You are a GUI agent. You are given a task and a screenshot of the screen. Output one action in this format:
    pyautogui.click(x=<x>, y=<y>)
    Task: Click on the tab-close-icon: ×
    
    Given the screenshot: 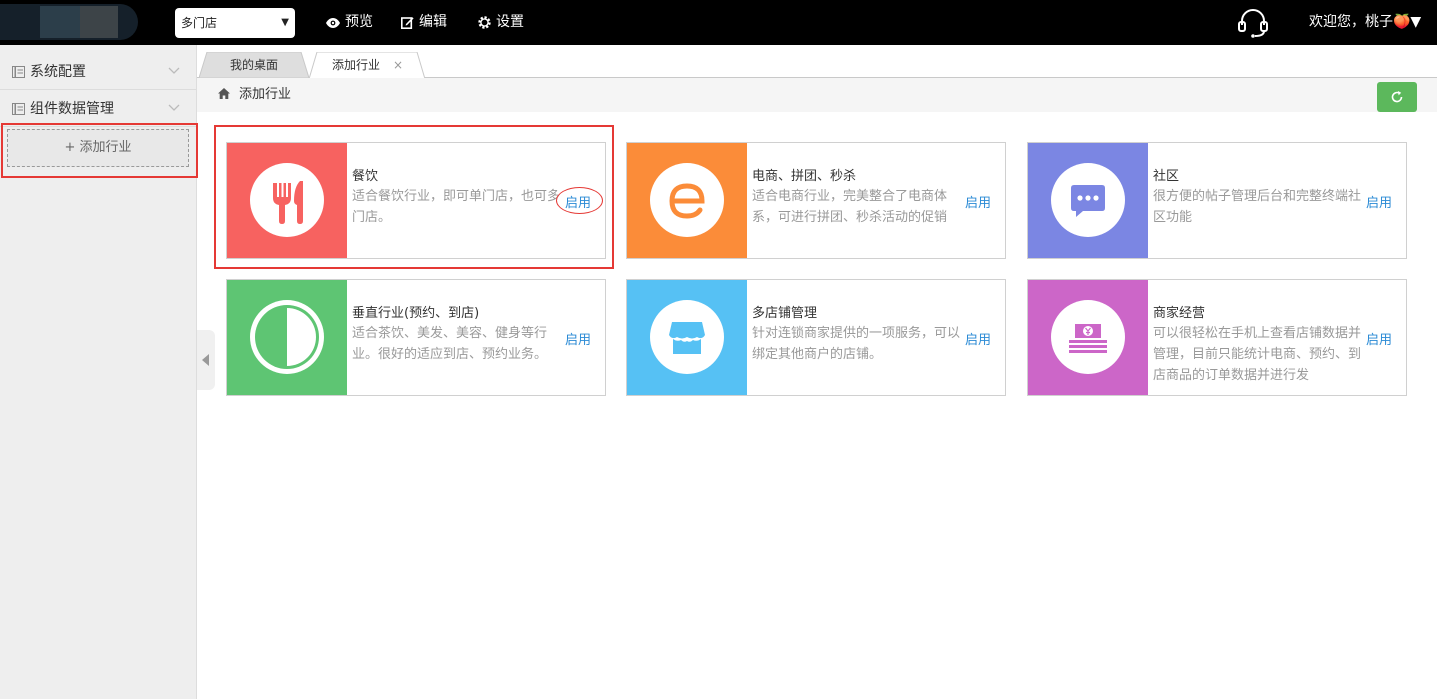 What is the action you would take?
    pyautogui.click(x=398, y=65)
    